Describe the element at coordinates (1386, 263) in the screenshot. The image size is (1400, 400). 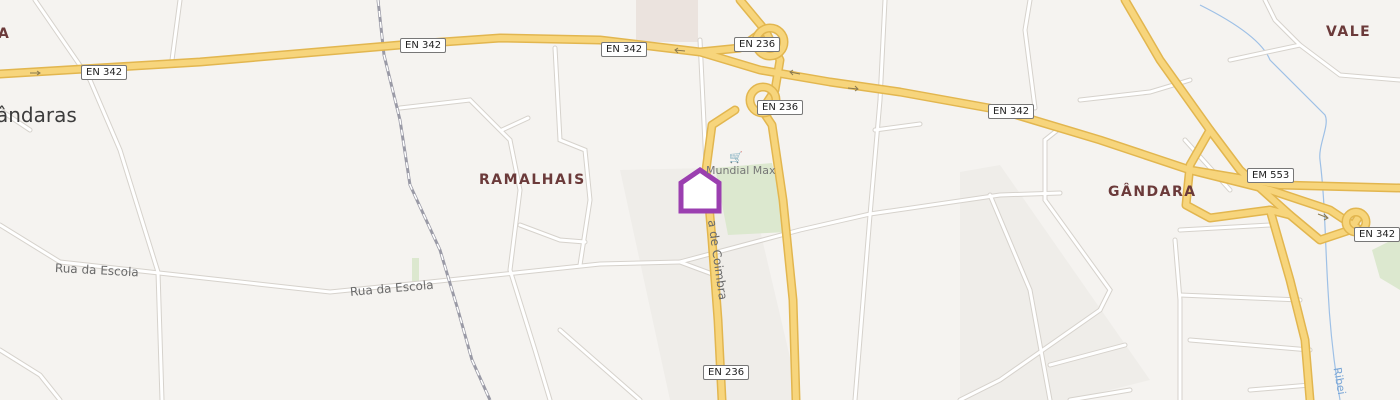
I see `park-area` at that location.